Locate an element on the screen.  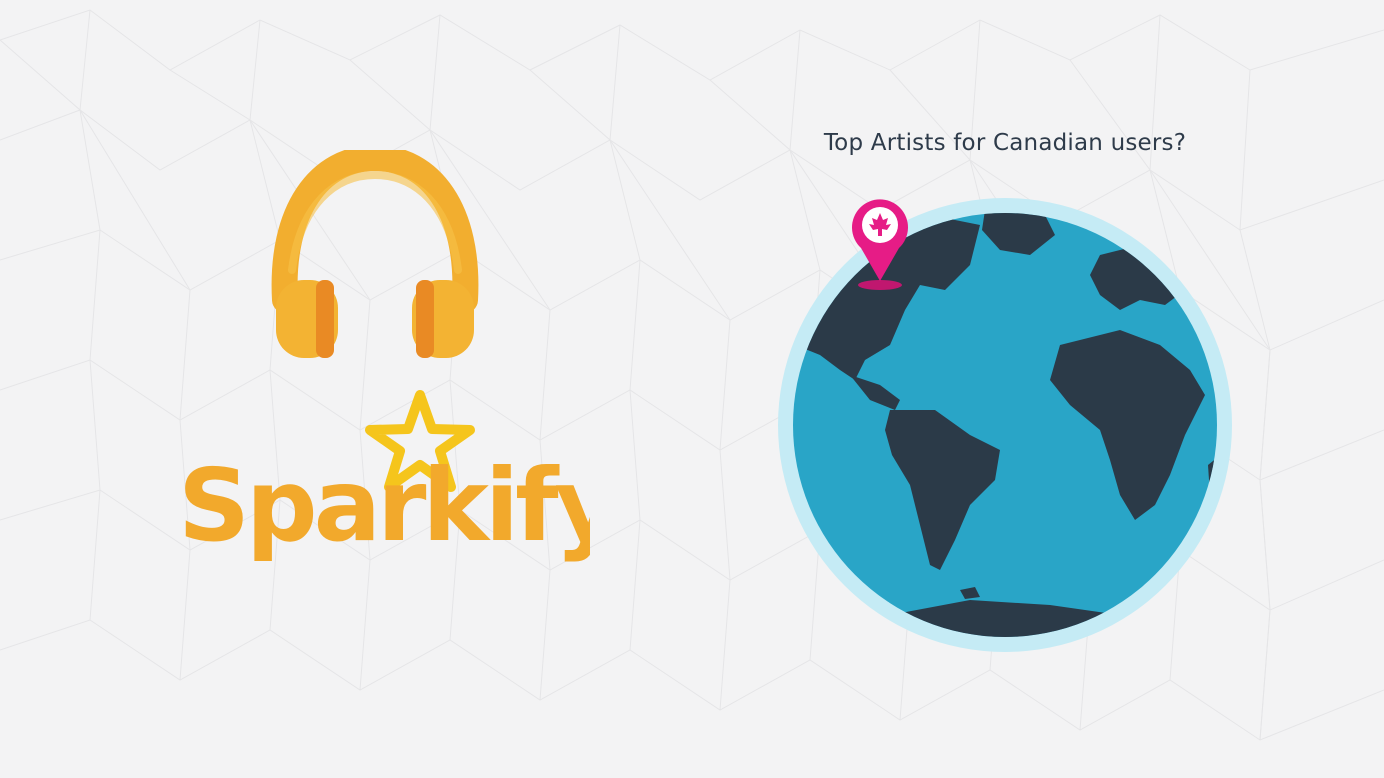
question-text: Top Artists for Canadian users? is located at coordinates (1005, 143).